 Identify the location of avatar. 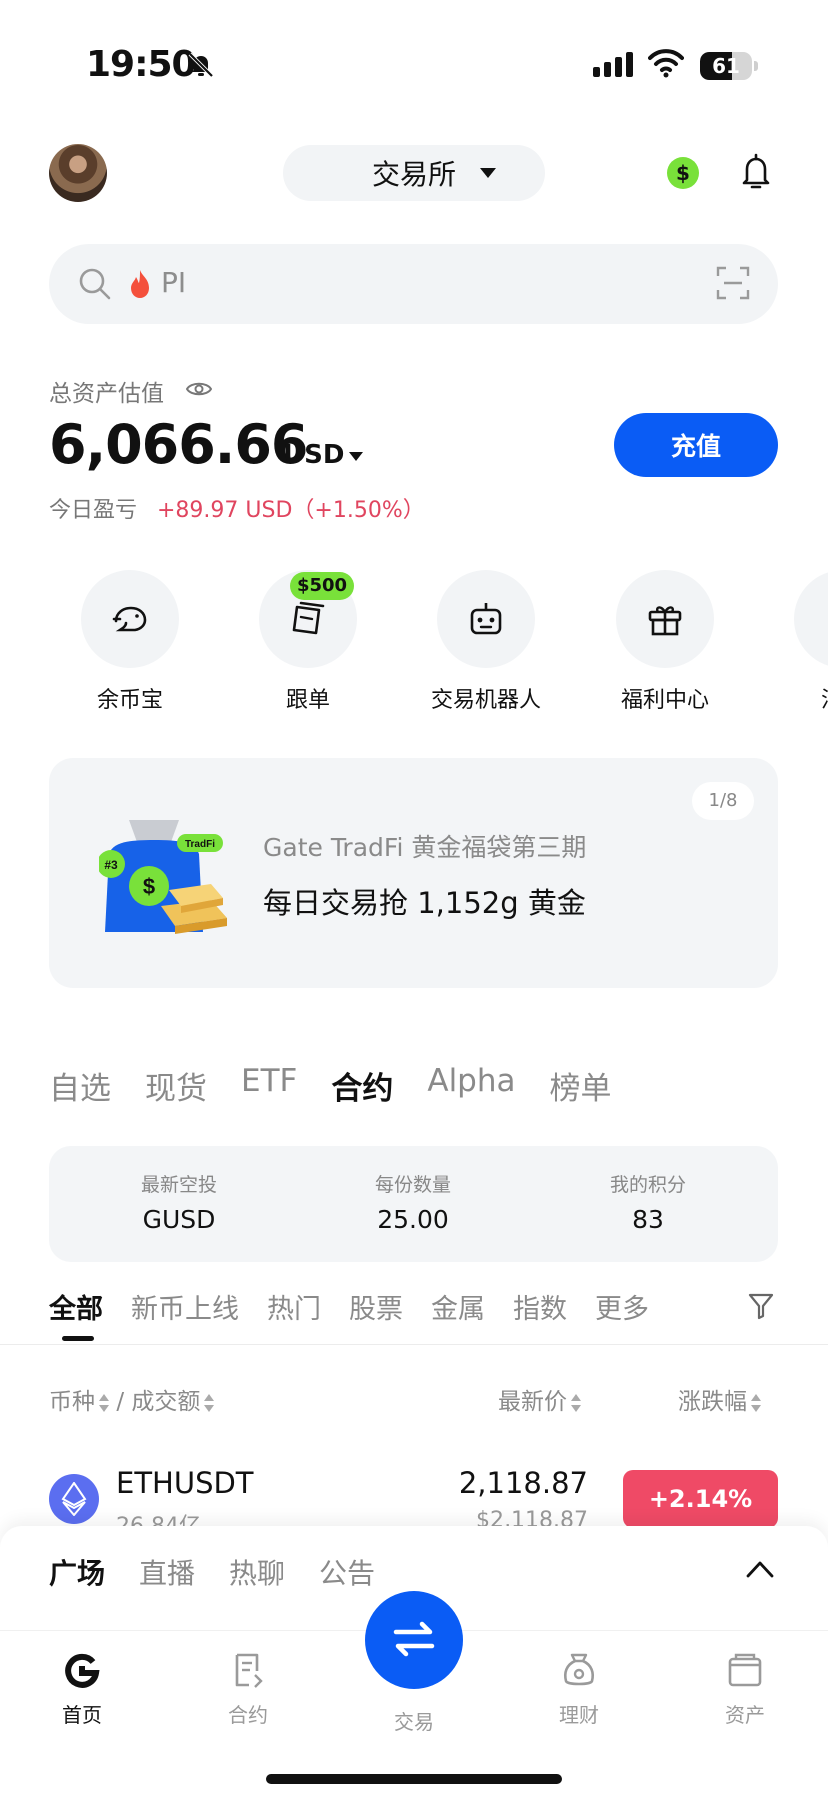
(78, 173).